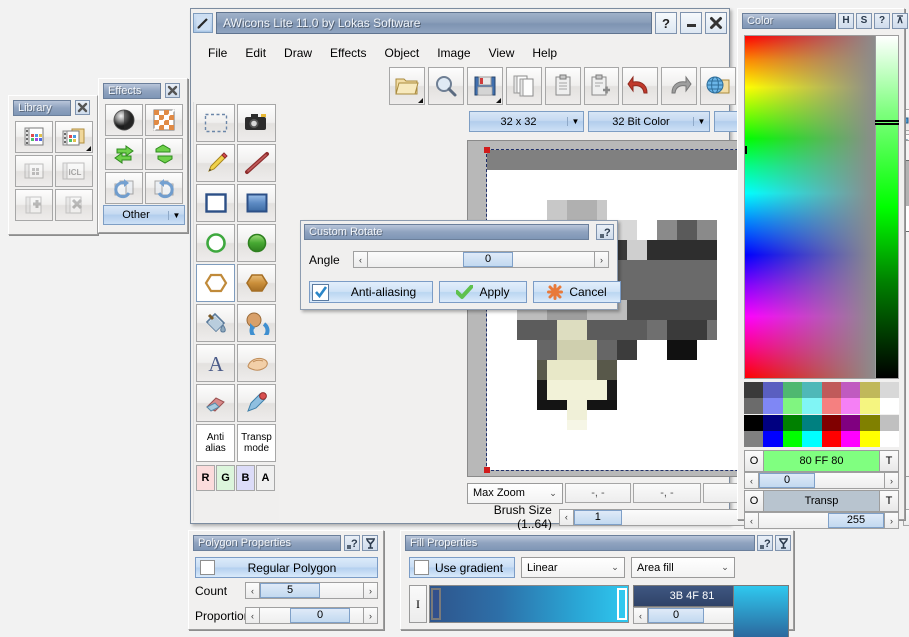 The width and height of the screenshot is (909, 637). What do you see at coordinates (502, 53) in the screenshot?
I see `menu-item-view: View` at bounding box center [502, 53].